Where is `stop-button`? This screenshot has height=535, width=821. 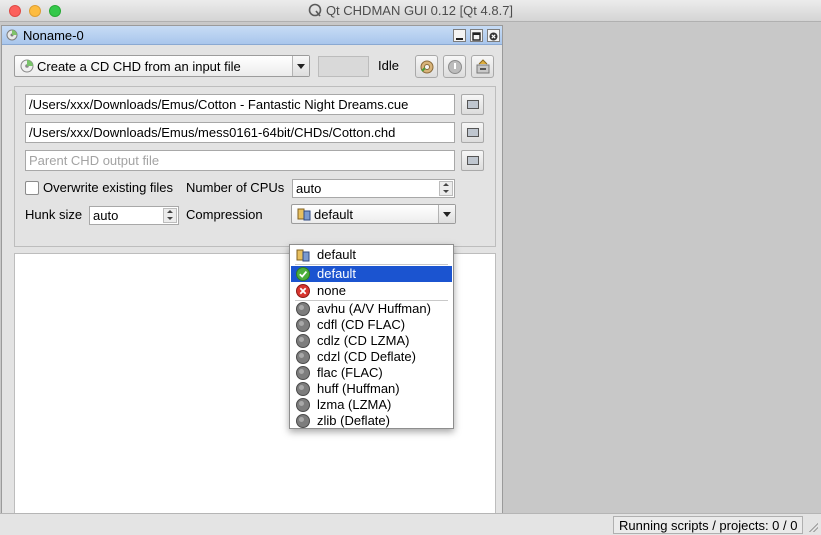 stop-button is located at coordinates (454, 66).